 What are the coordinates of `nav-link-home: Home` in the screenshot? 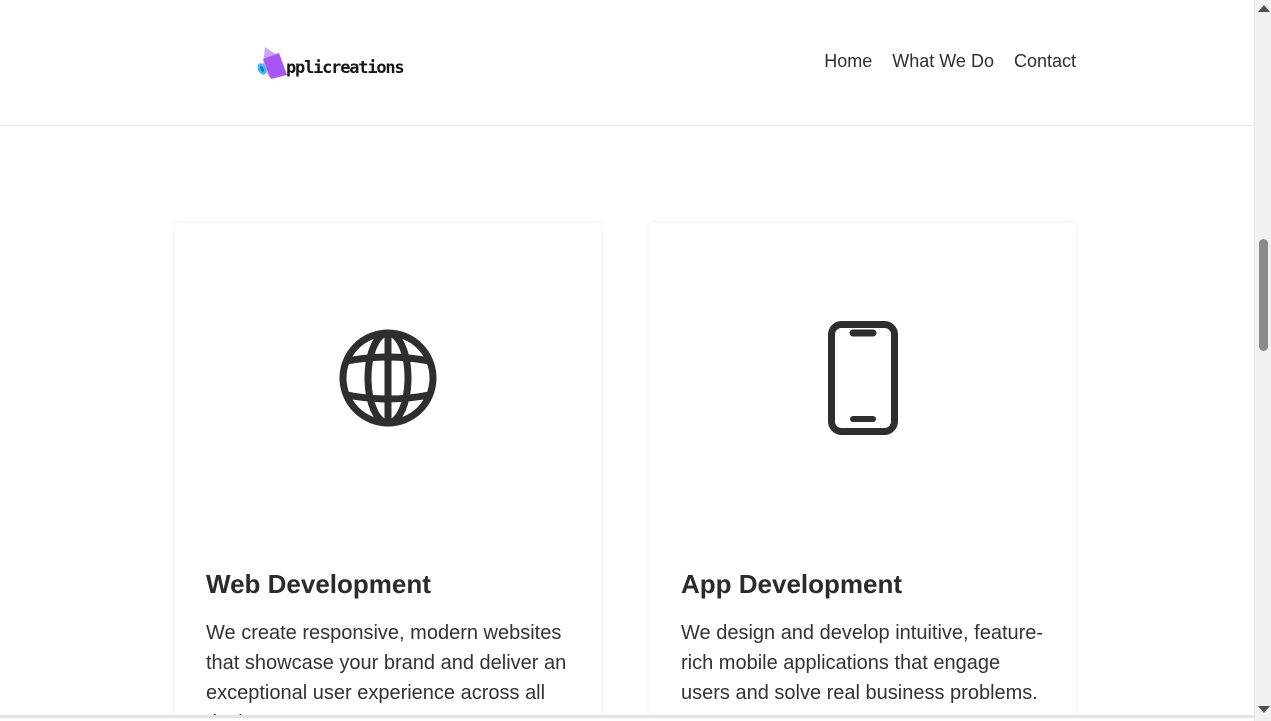 It's located at (848, 61).